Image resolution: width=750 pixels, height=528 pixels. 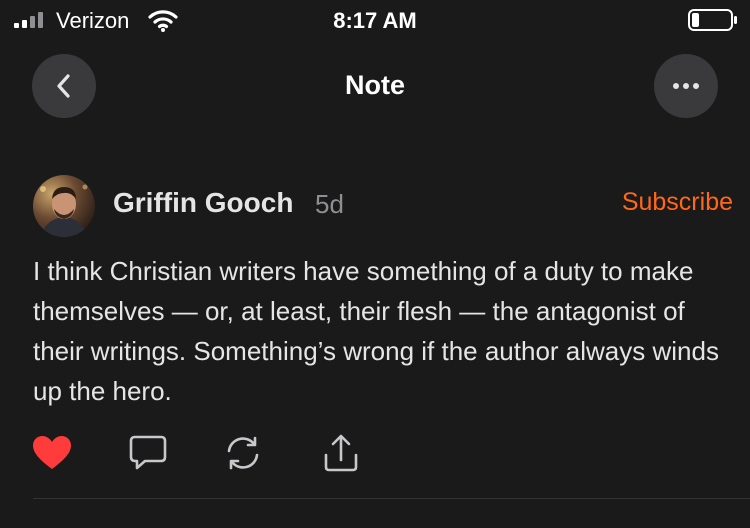 I want to click on restack-button, so click(x=243, y=453).